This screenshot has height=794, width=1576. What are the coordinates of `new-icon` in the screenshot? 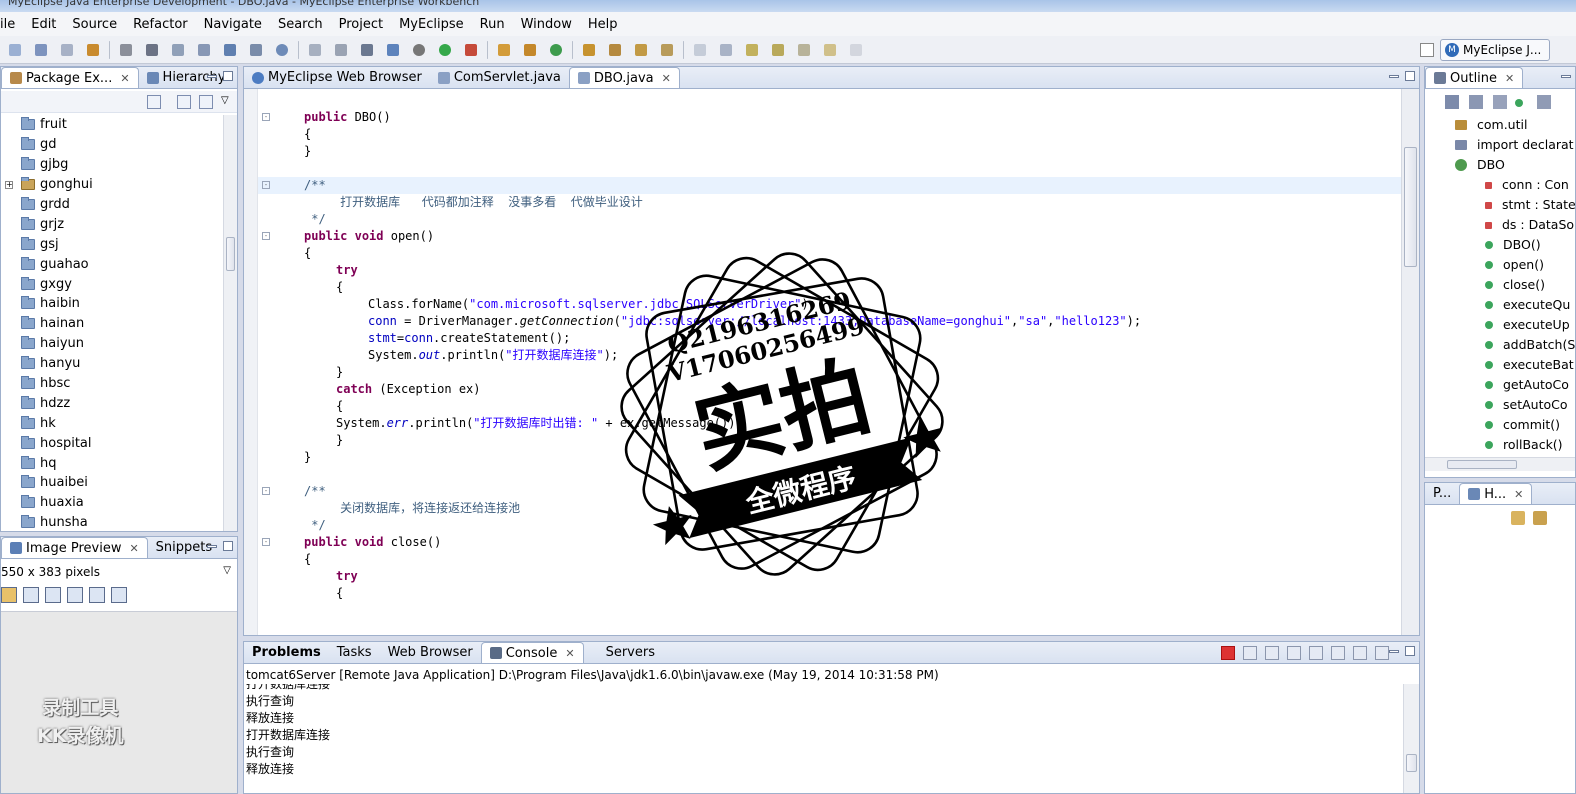 It's located at (15, 50).